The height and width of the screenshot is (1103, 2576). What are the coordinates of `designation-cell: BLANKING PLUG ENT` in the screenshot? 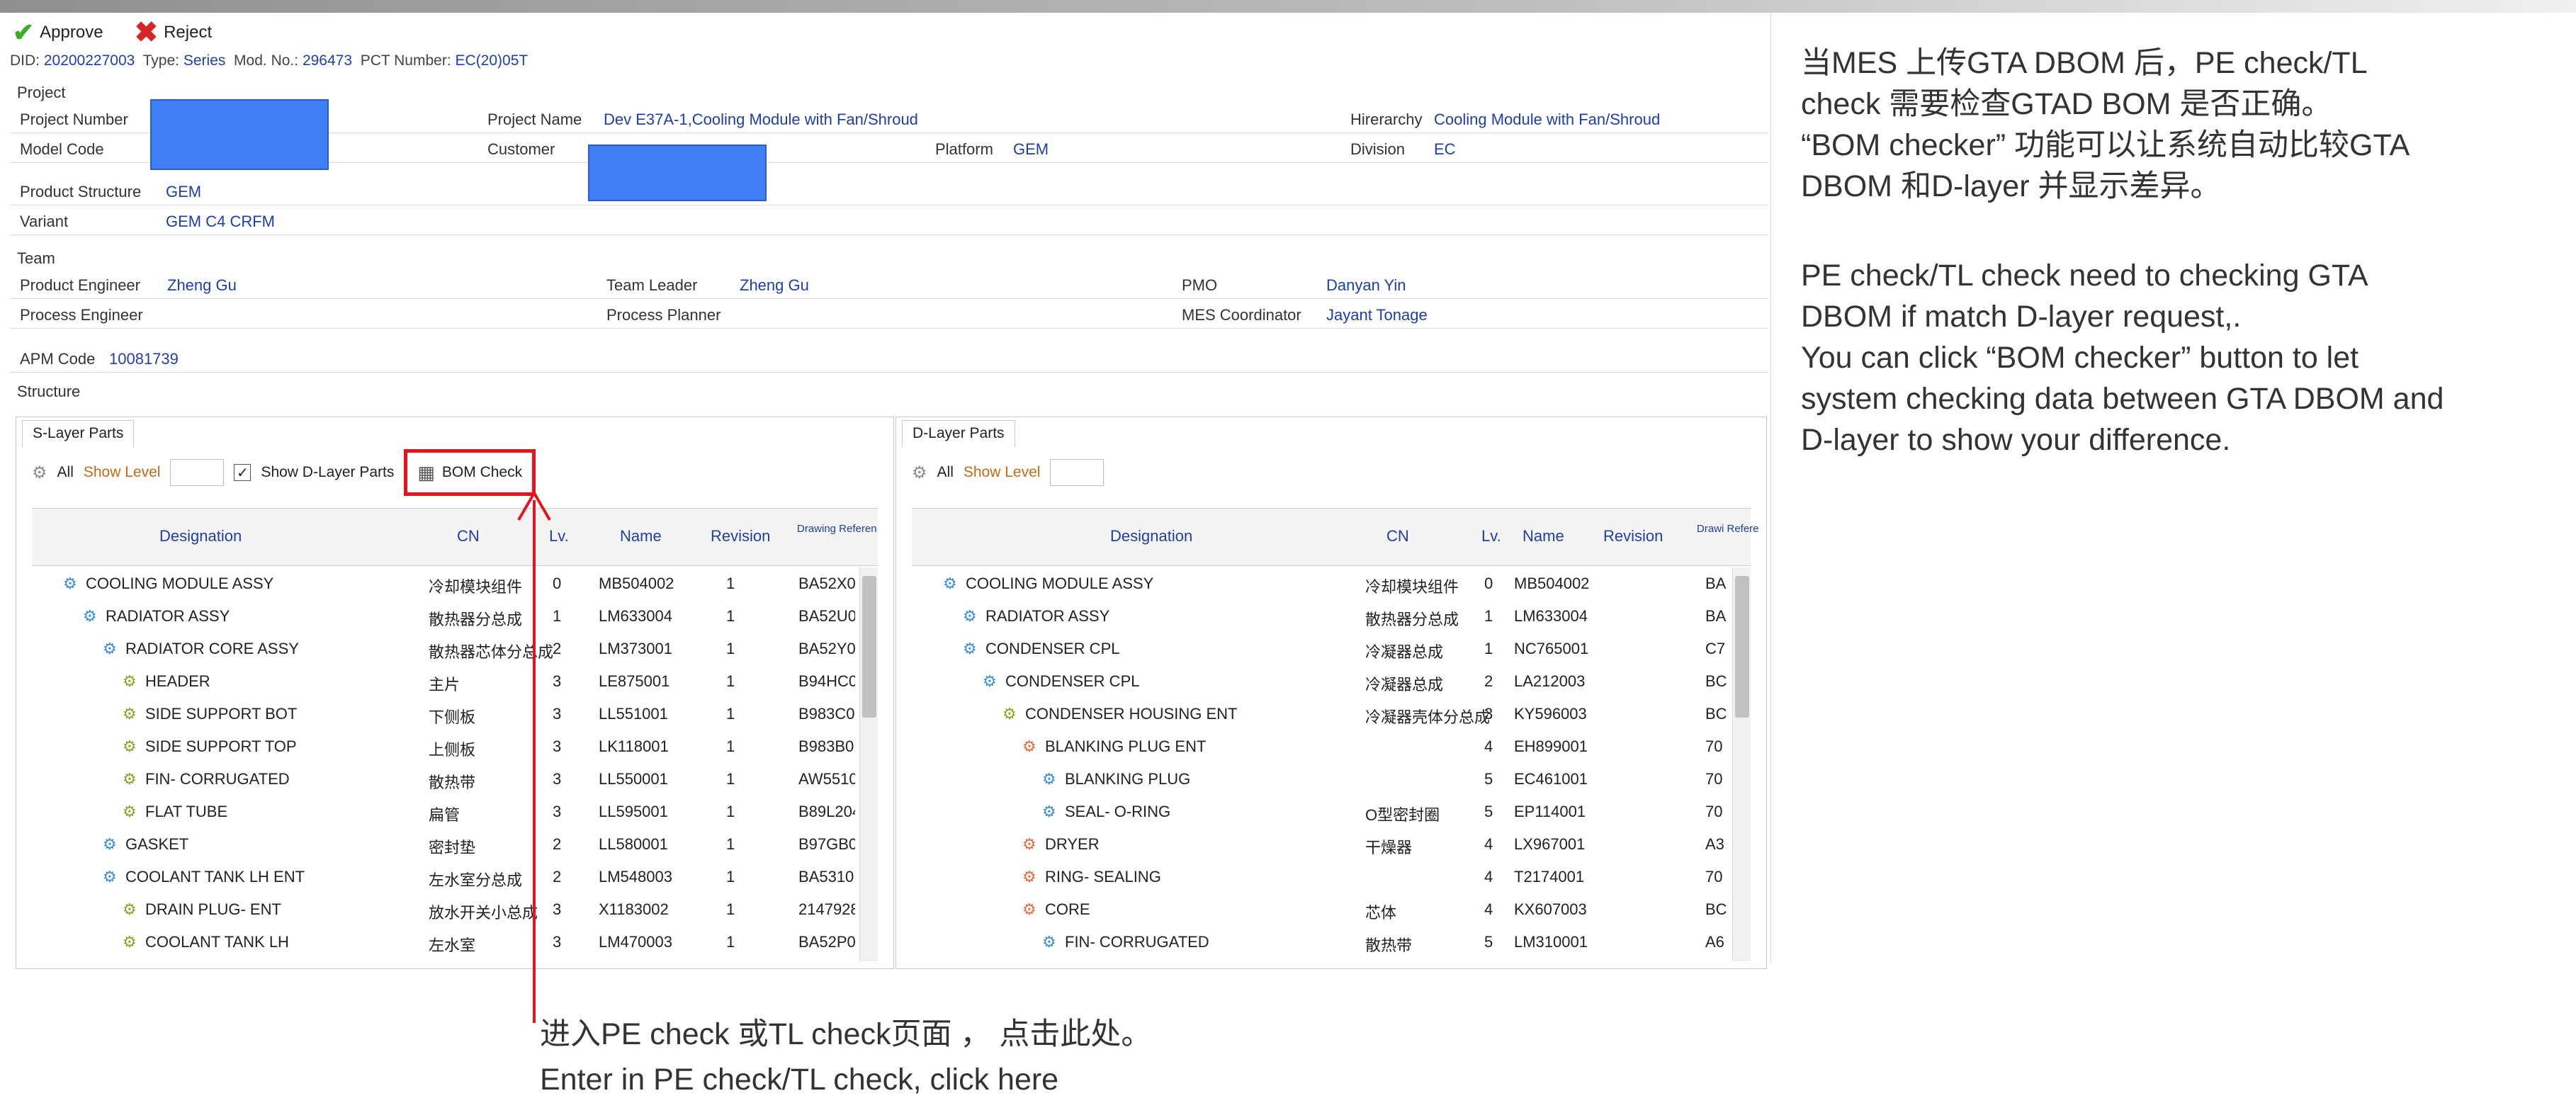 It's located at (1126, 746).